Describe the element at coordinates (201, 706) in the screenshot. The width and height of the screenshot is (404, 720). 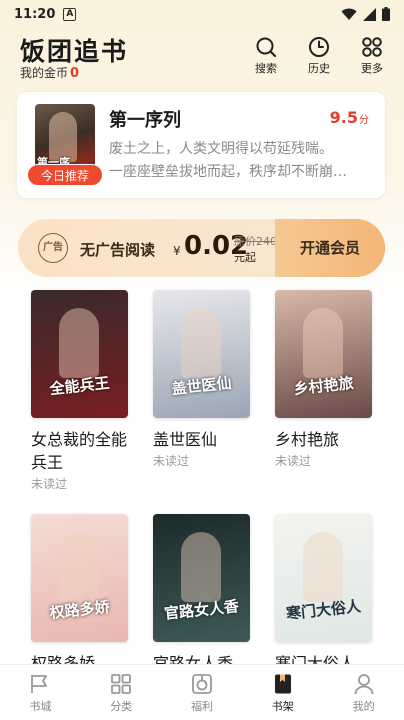
I see `nav-welfare-label: 福利` at that location.